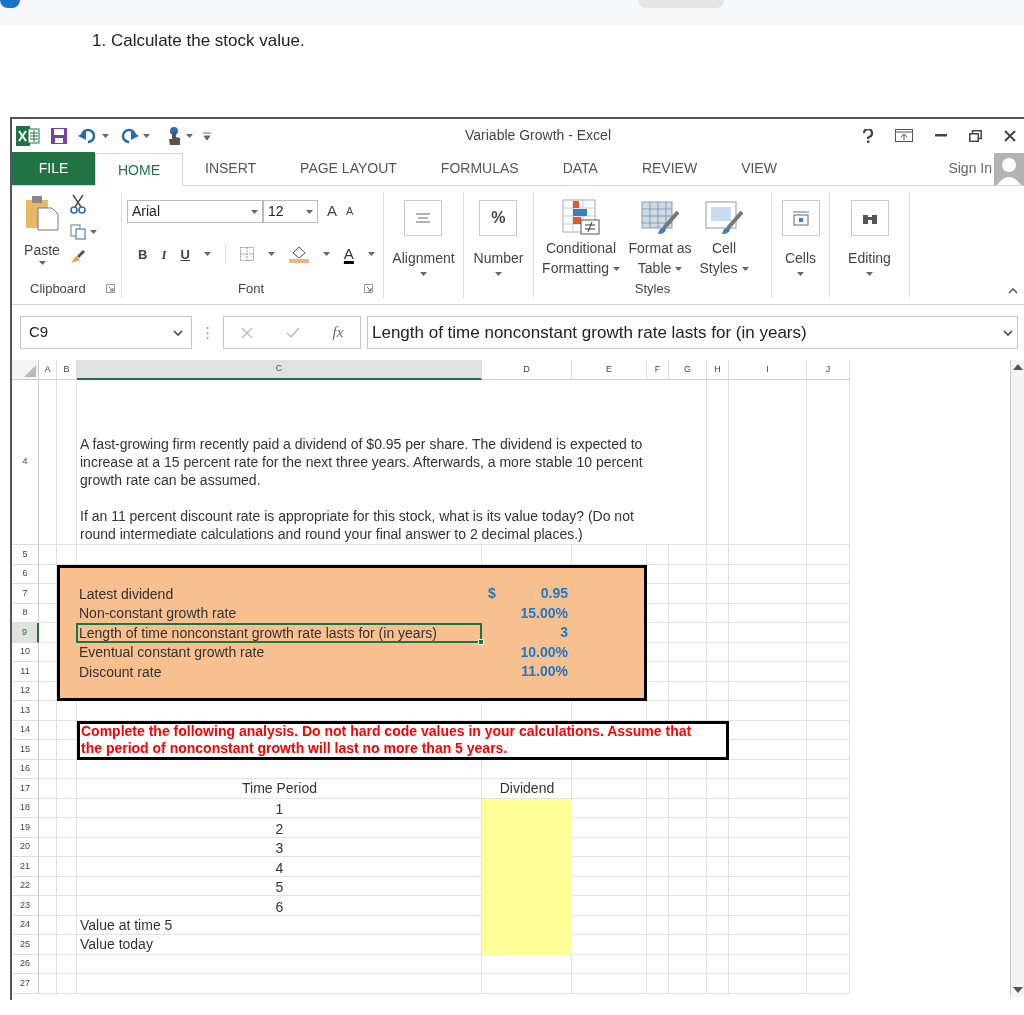 This screenshot has width=1024, height=1015. What do you see at coordinates (581, 235) in the screenshot?
I see `styles-button: Conditional Formatting` at bounding box center [581, 235].